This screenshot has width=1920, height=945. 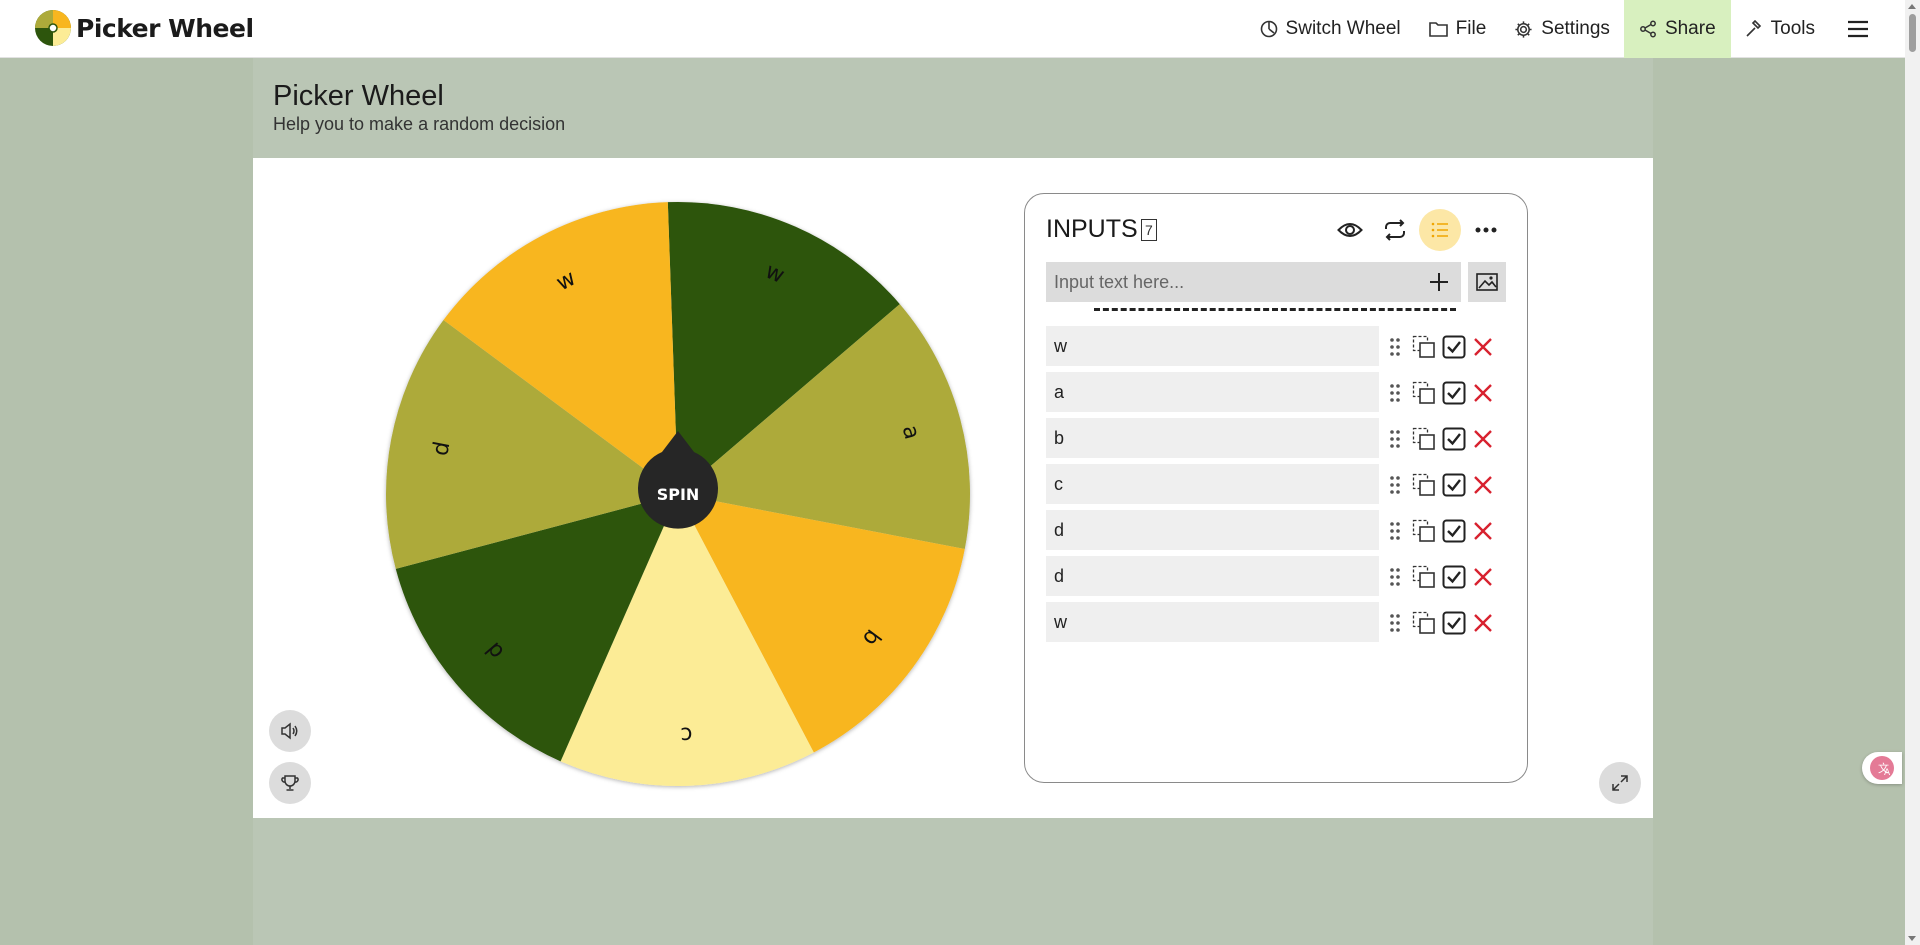 What do you see at coordinates (358, 96) in the screenshot?
I see `page-title: Picker Wheel` at bounding box center [358, 96].